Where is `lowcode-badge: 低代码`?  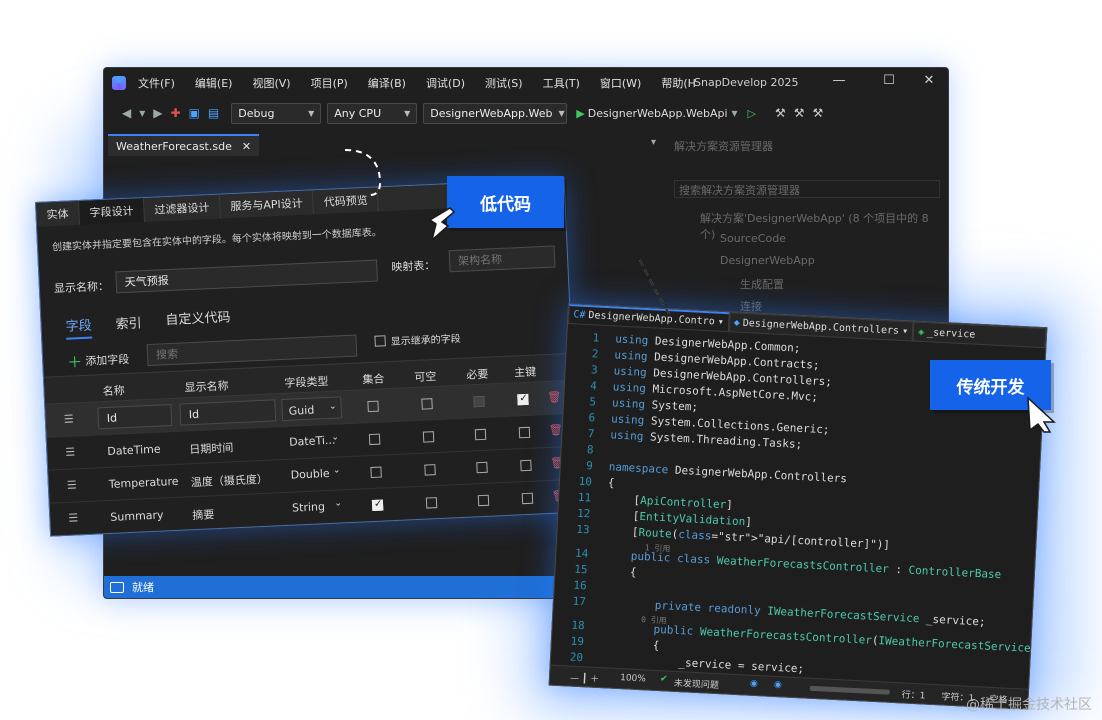
lowcode-badge: 低代码 is located at coordinates (505, 202).